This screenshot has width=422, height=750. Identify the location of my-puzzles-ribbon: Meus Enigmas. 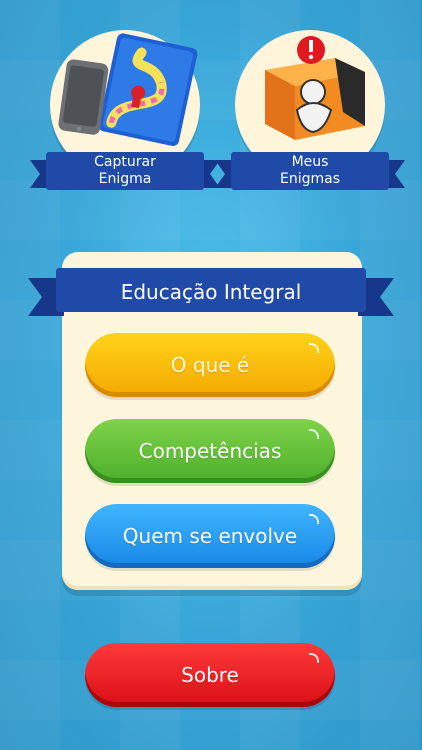
(310, 171).